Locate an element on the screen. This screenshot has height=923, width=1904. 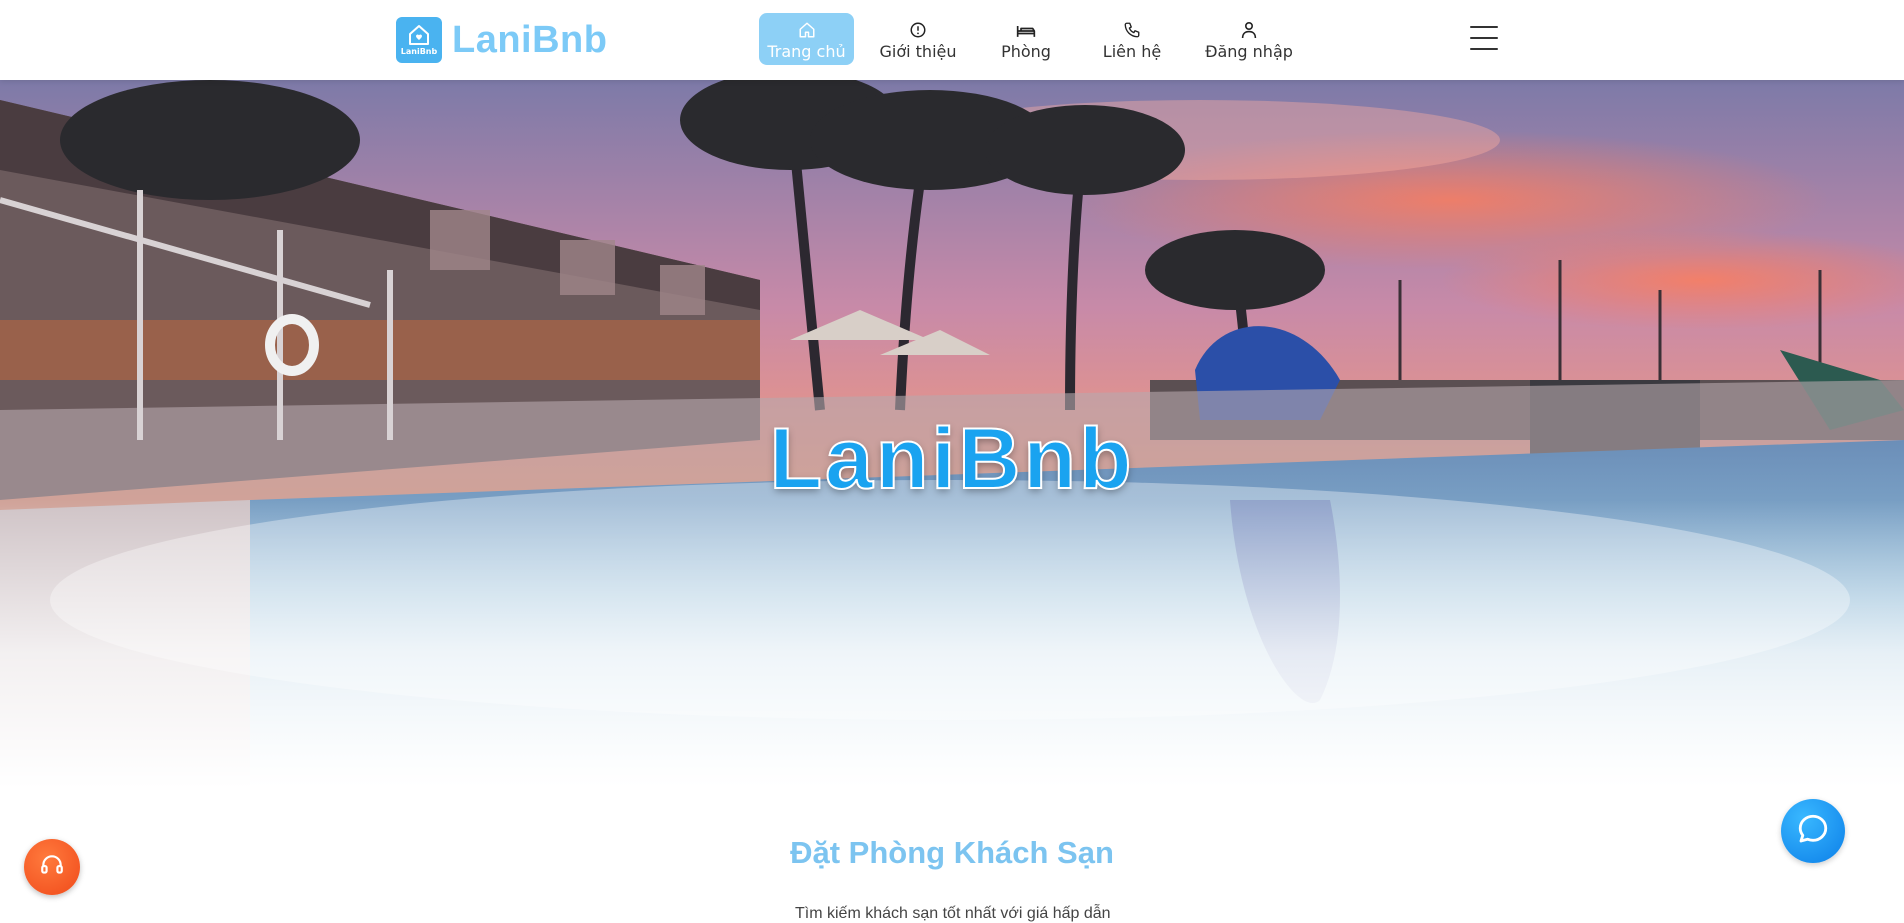
user-icon is located at coordinates (1249, 28).